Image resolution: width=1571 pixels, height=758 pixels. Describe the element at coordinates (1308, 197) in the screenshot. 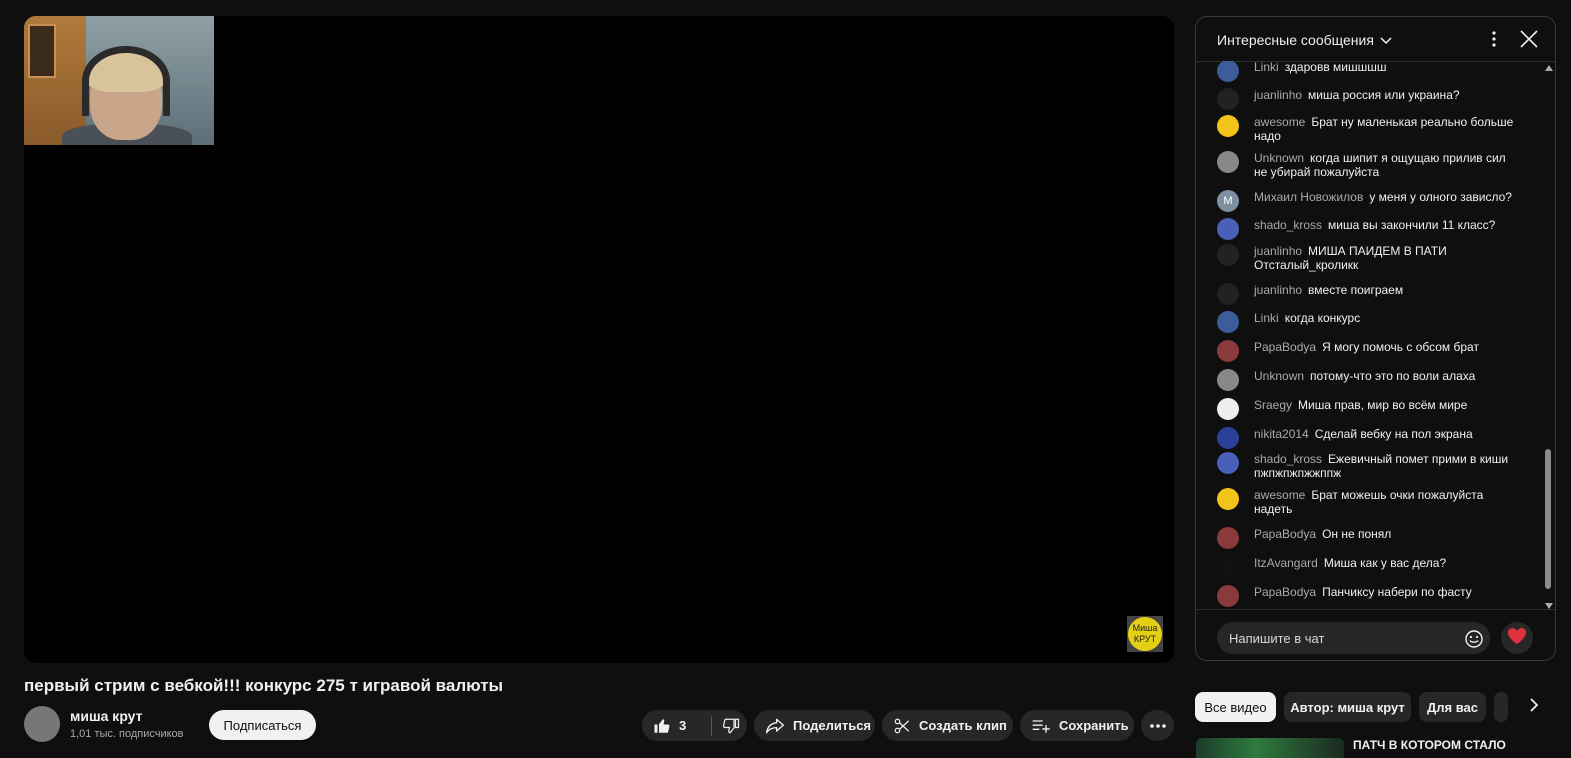

I see `message-author: Михаил Новожилов` at that location.